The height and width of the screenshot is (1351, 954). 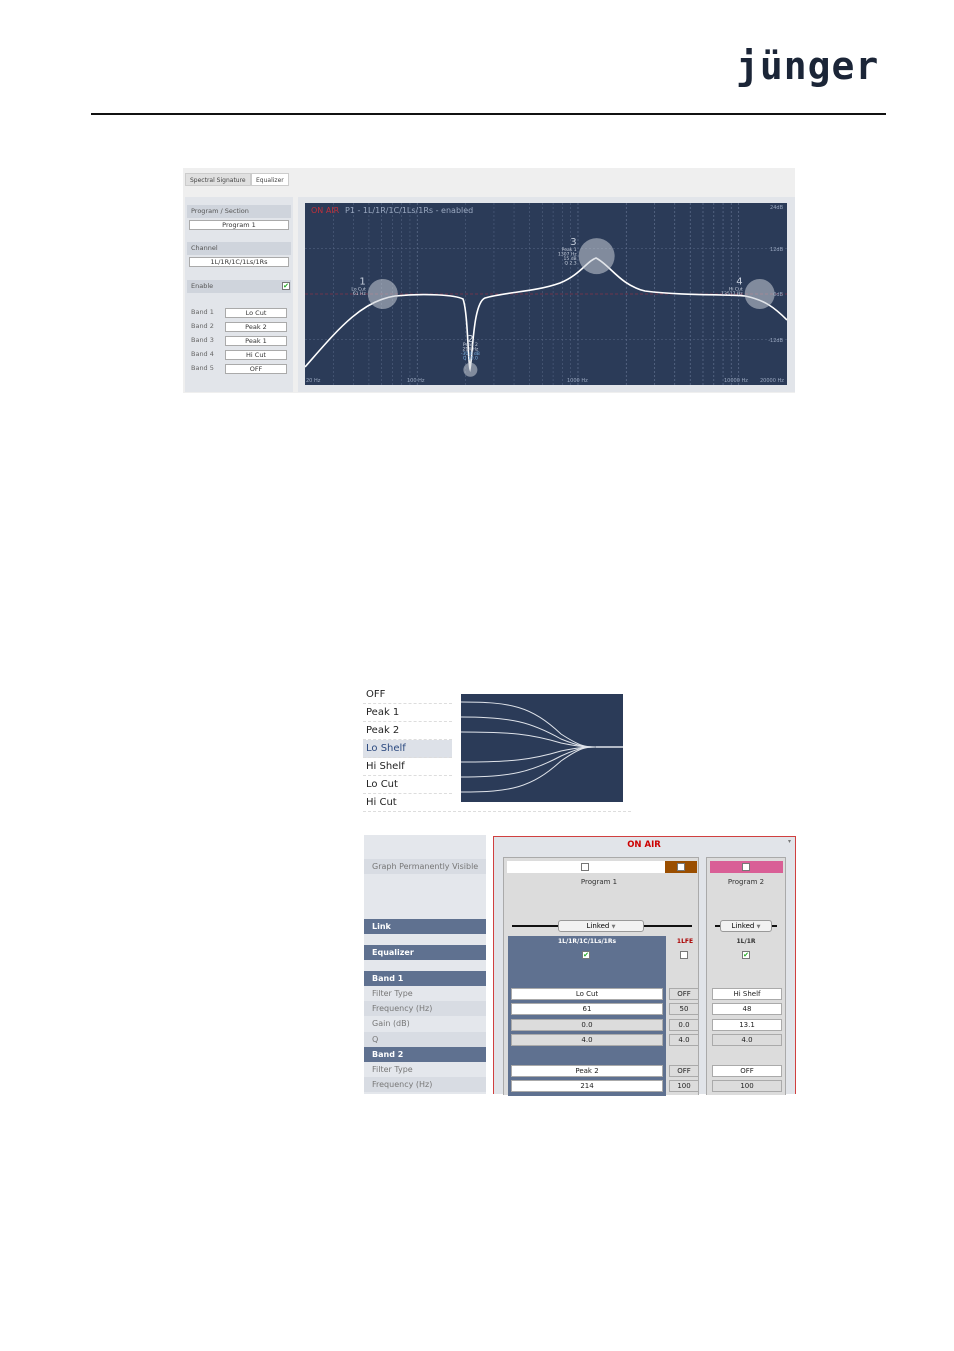 What do you see at coordinates (775, 341) in the screenshot?
I see `y-label: -12dB` at bounding box center [775, 341].